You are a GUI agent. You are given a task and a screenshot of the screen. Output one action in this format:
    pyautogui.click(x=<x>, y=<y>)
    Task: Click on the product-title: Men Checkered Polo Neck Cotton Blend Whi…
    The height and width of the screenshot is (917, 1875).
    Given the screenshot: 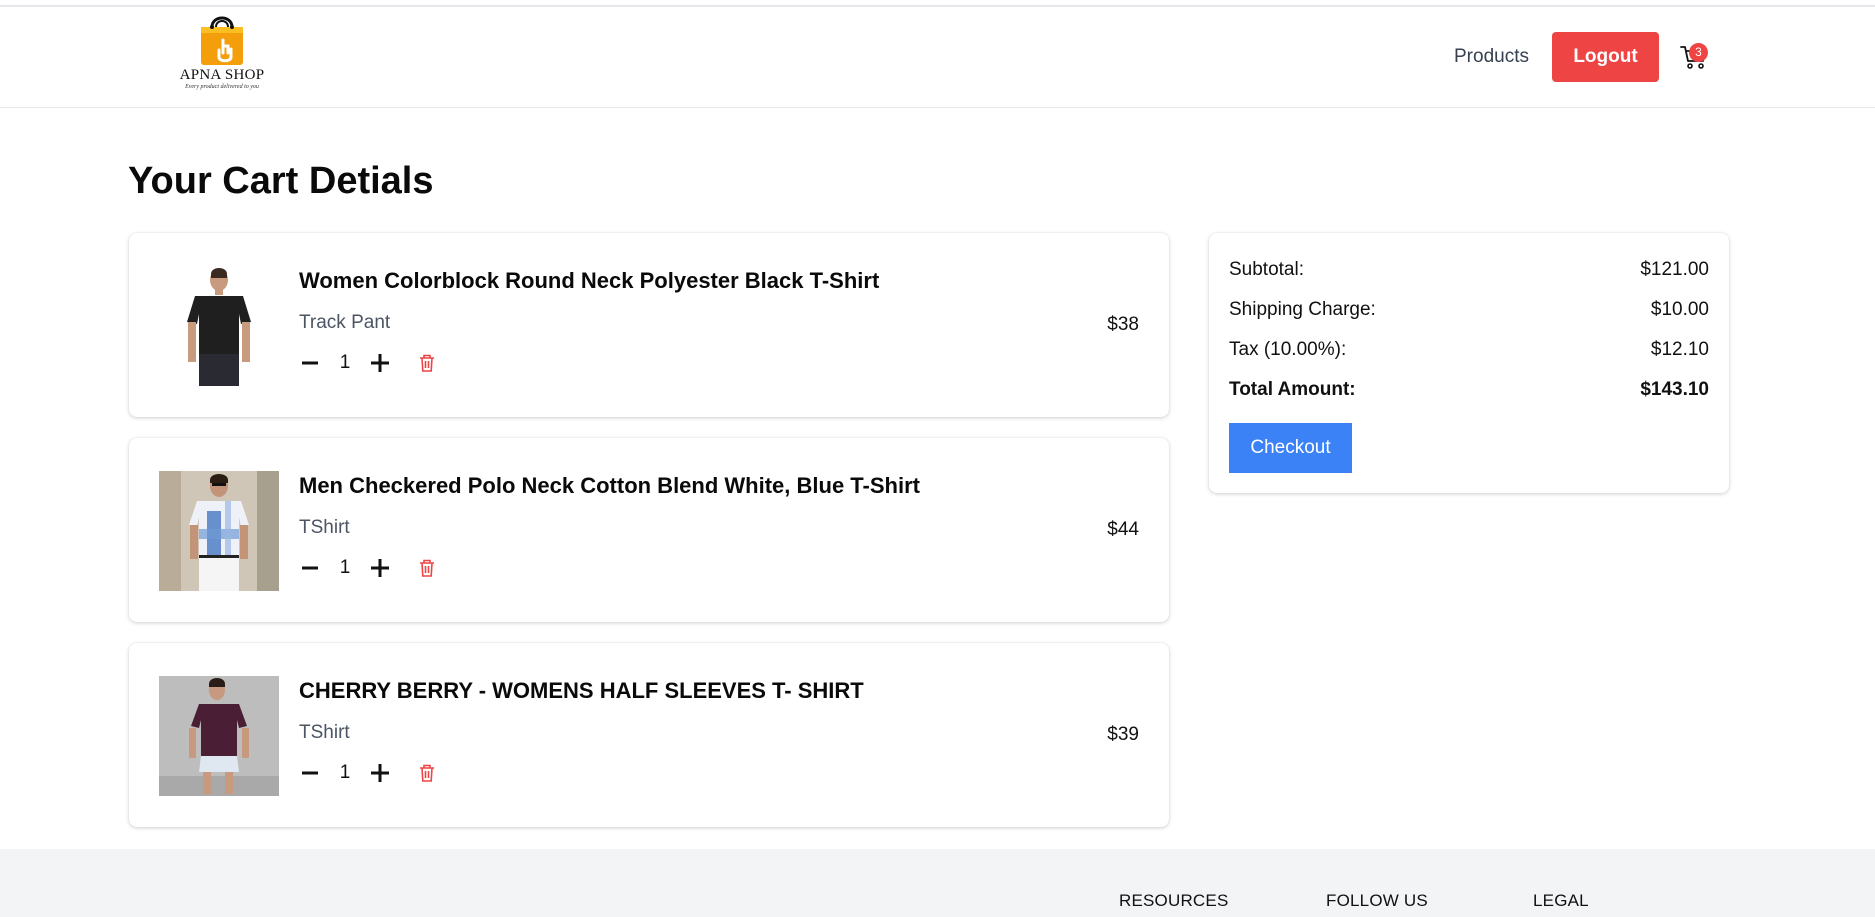 What is the action you would take?
    pyautogui.click(x=609, y=486)
    